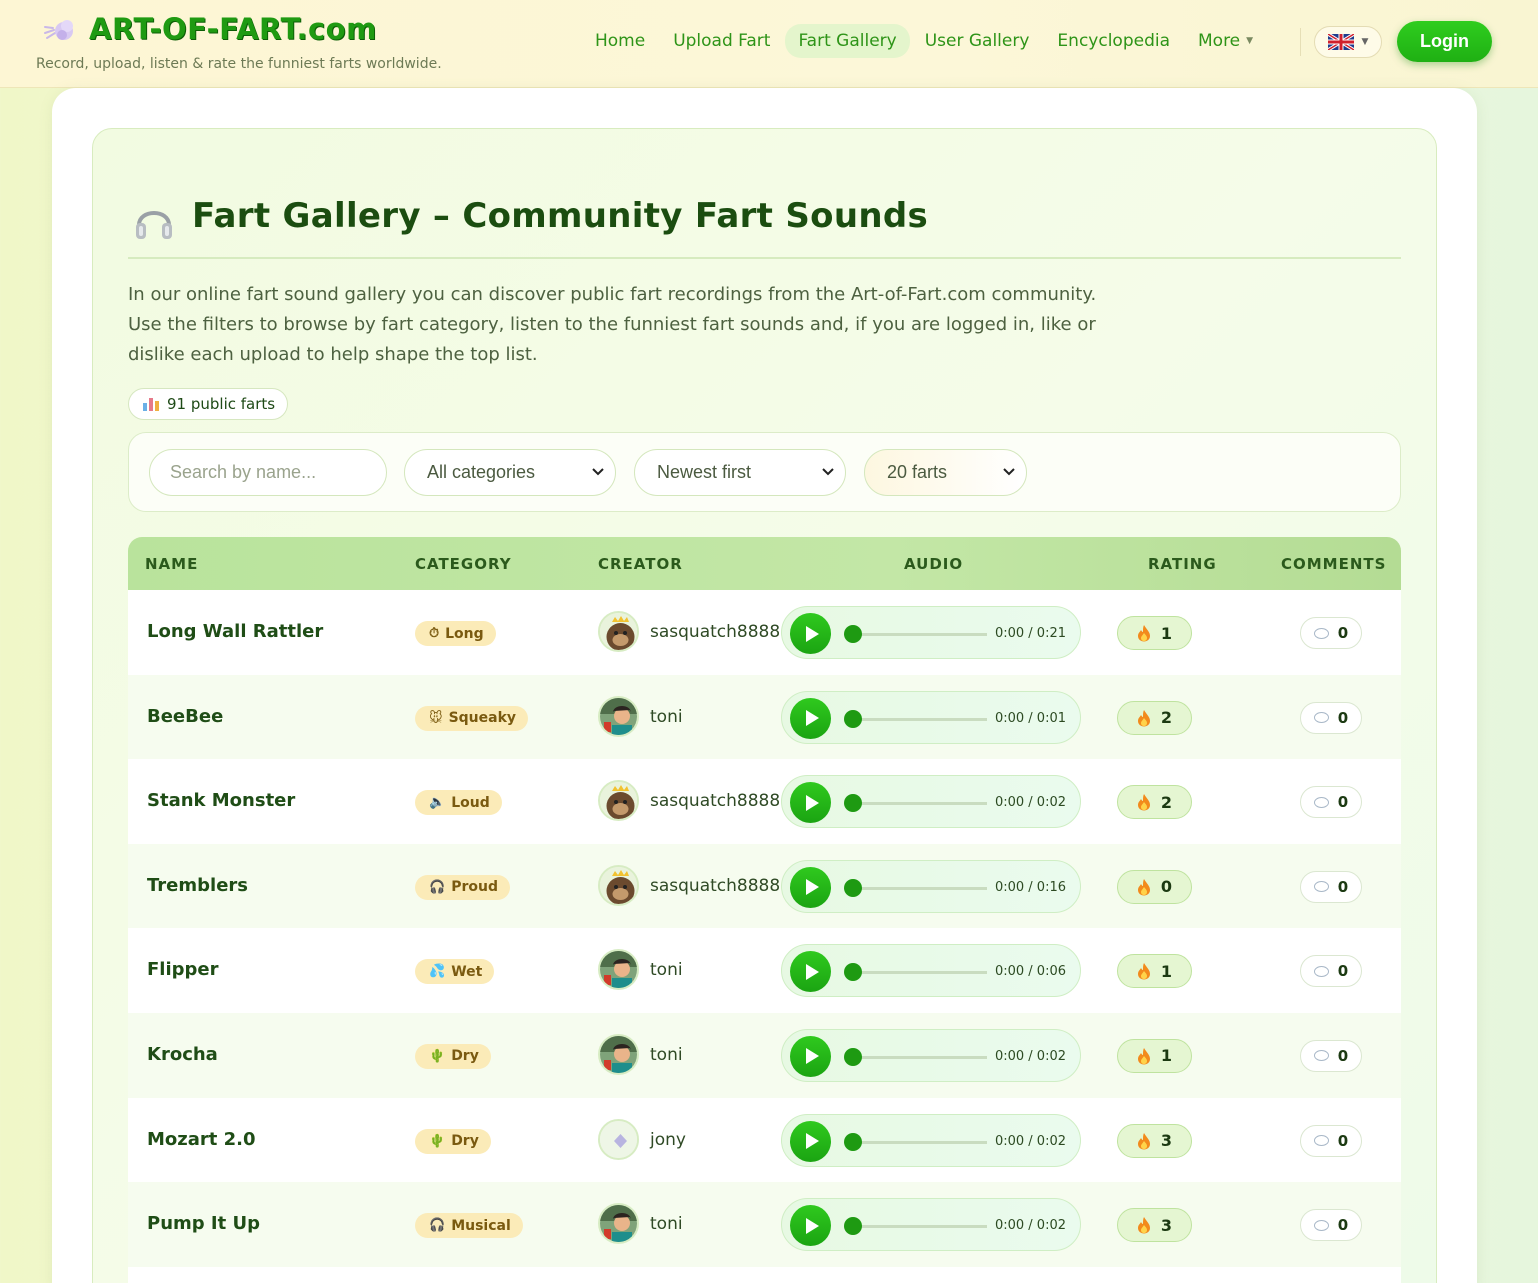 Image resolution: width=1538 pixels, height=1283 pixels. What do you see at coordinates (201, 1139) in the screenshot?
I see `fart-name-link: Mozart 2.0` at bounding box center [201, 1139].